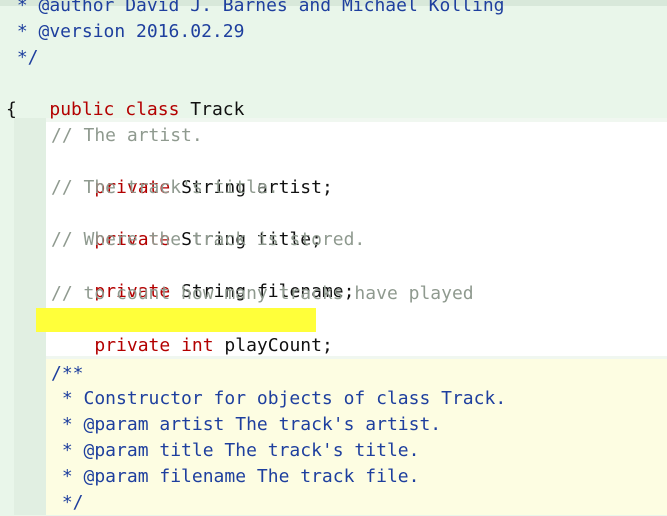 This screenshot has width=667, height=516. Describe the element at coordinates (262, 293) in the screenshot. I see `field-comment-line: // to count how many tracks have played` at that location.